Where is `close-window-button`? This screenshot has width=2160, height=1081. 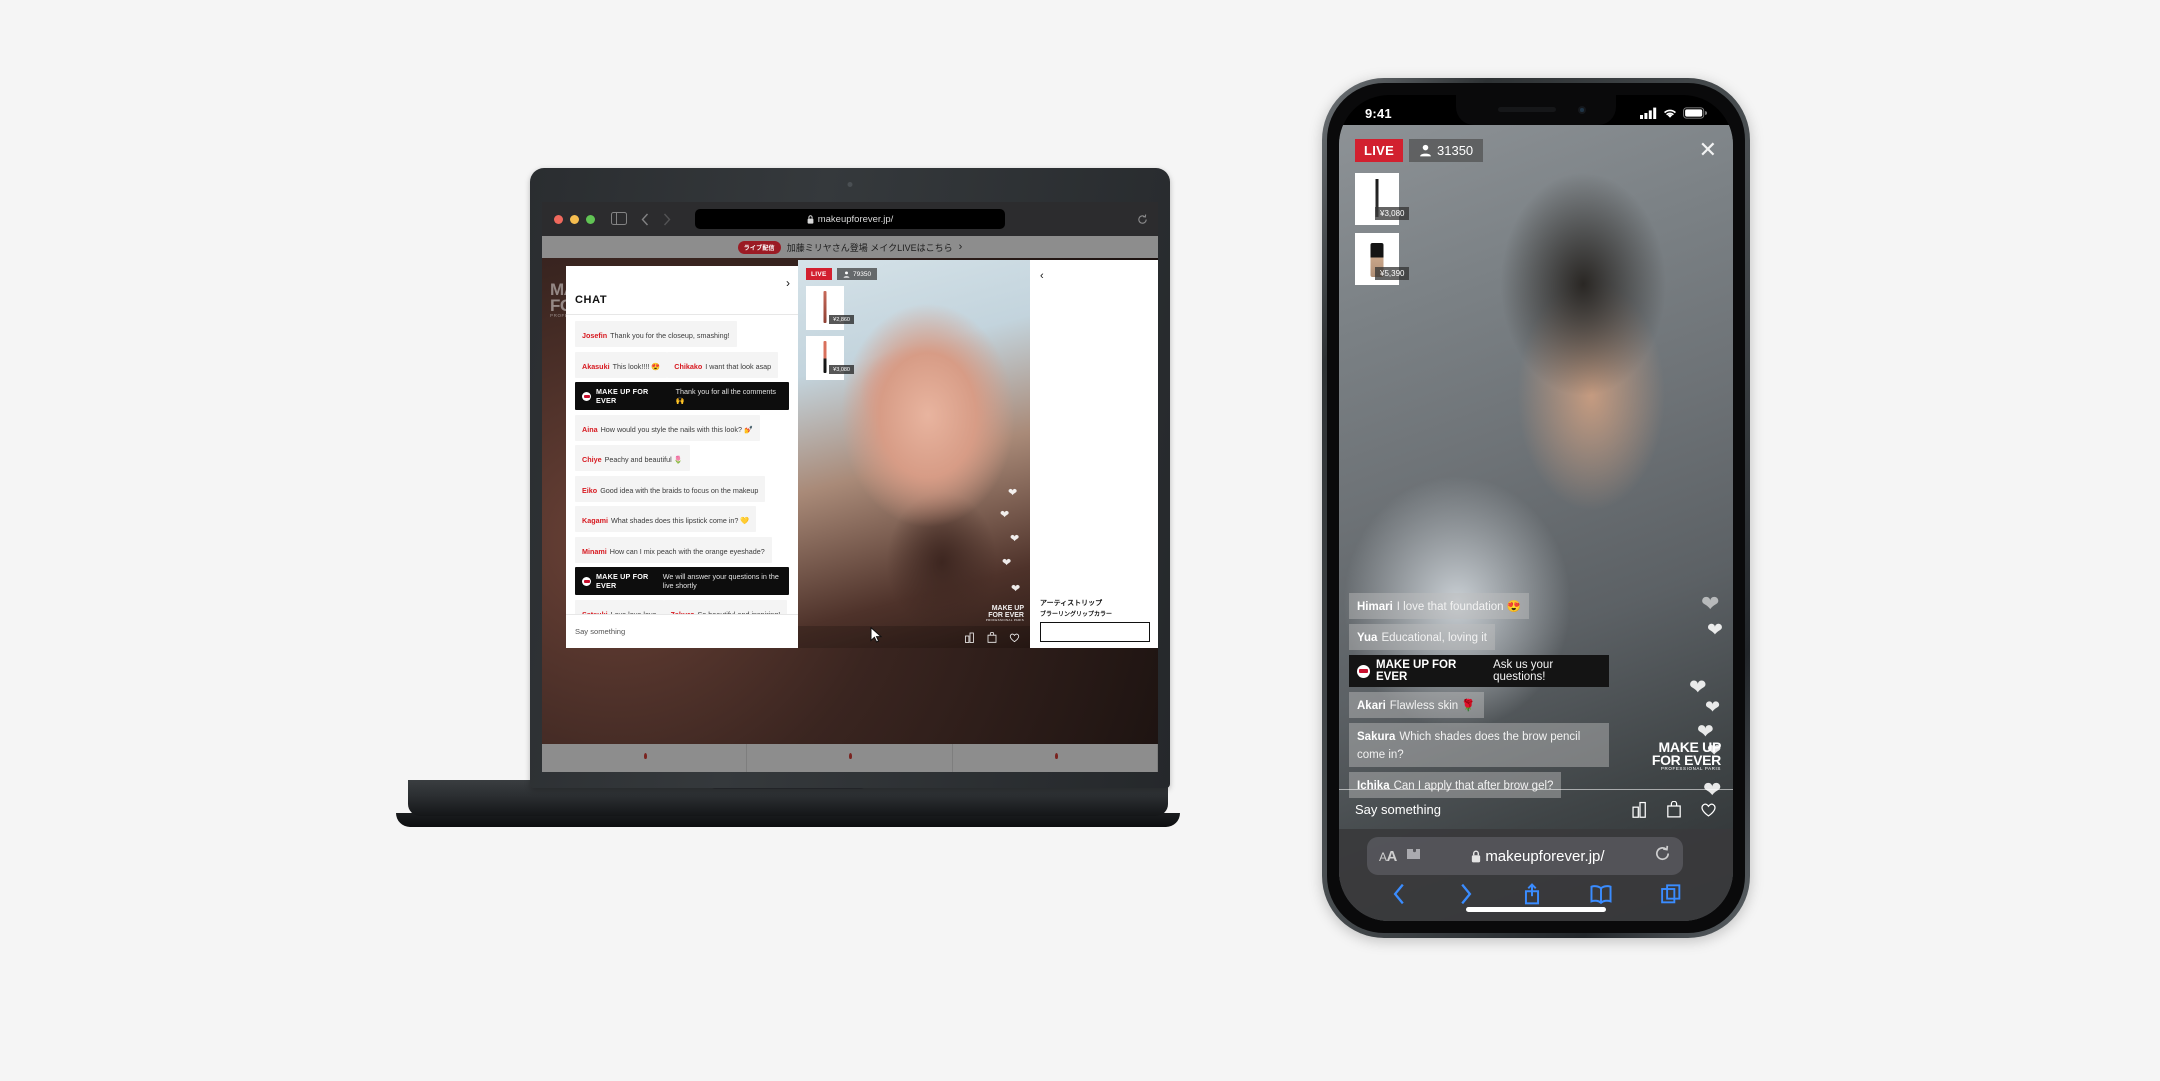 close-window-button is located at coordinates (558, 219).